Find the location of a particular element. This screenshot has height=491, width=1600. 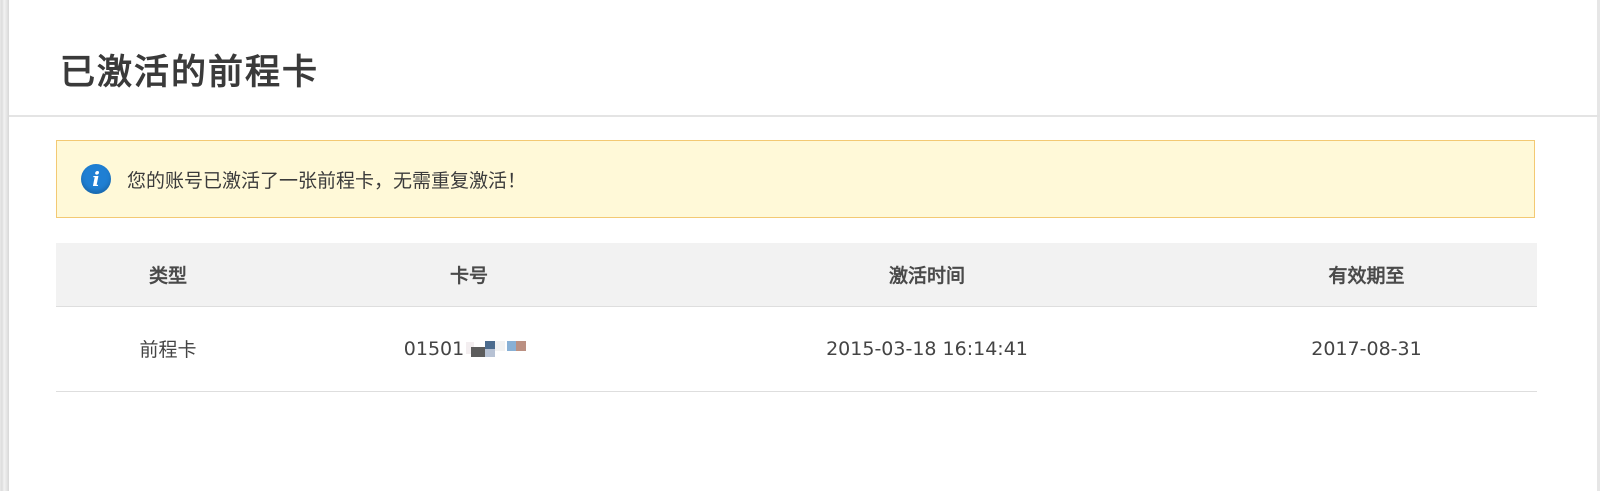

cell-activated-at: 2015-03-18 16:14:41 is located at coordinates (927, 349).